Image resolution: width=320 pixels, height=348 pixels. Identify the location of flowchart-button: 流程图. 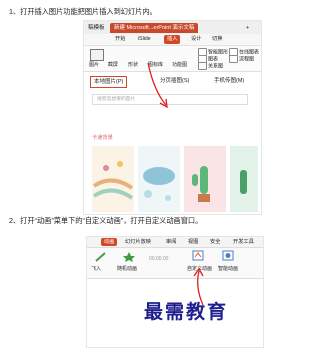
(241, 59).